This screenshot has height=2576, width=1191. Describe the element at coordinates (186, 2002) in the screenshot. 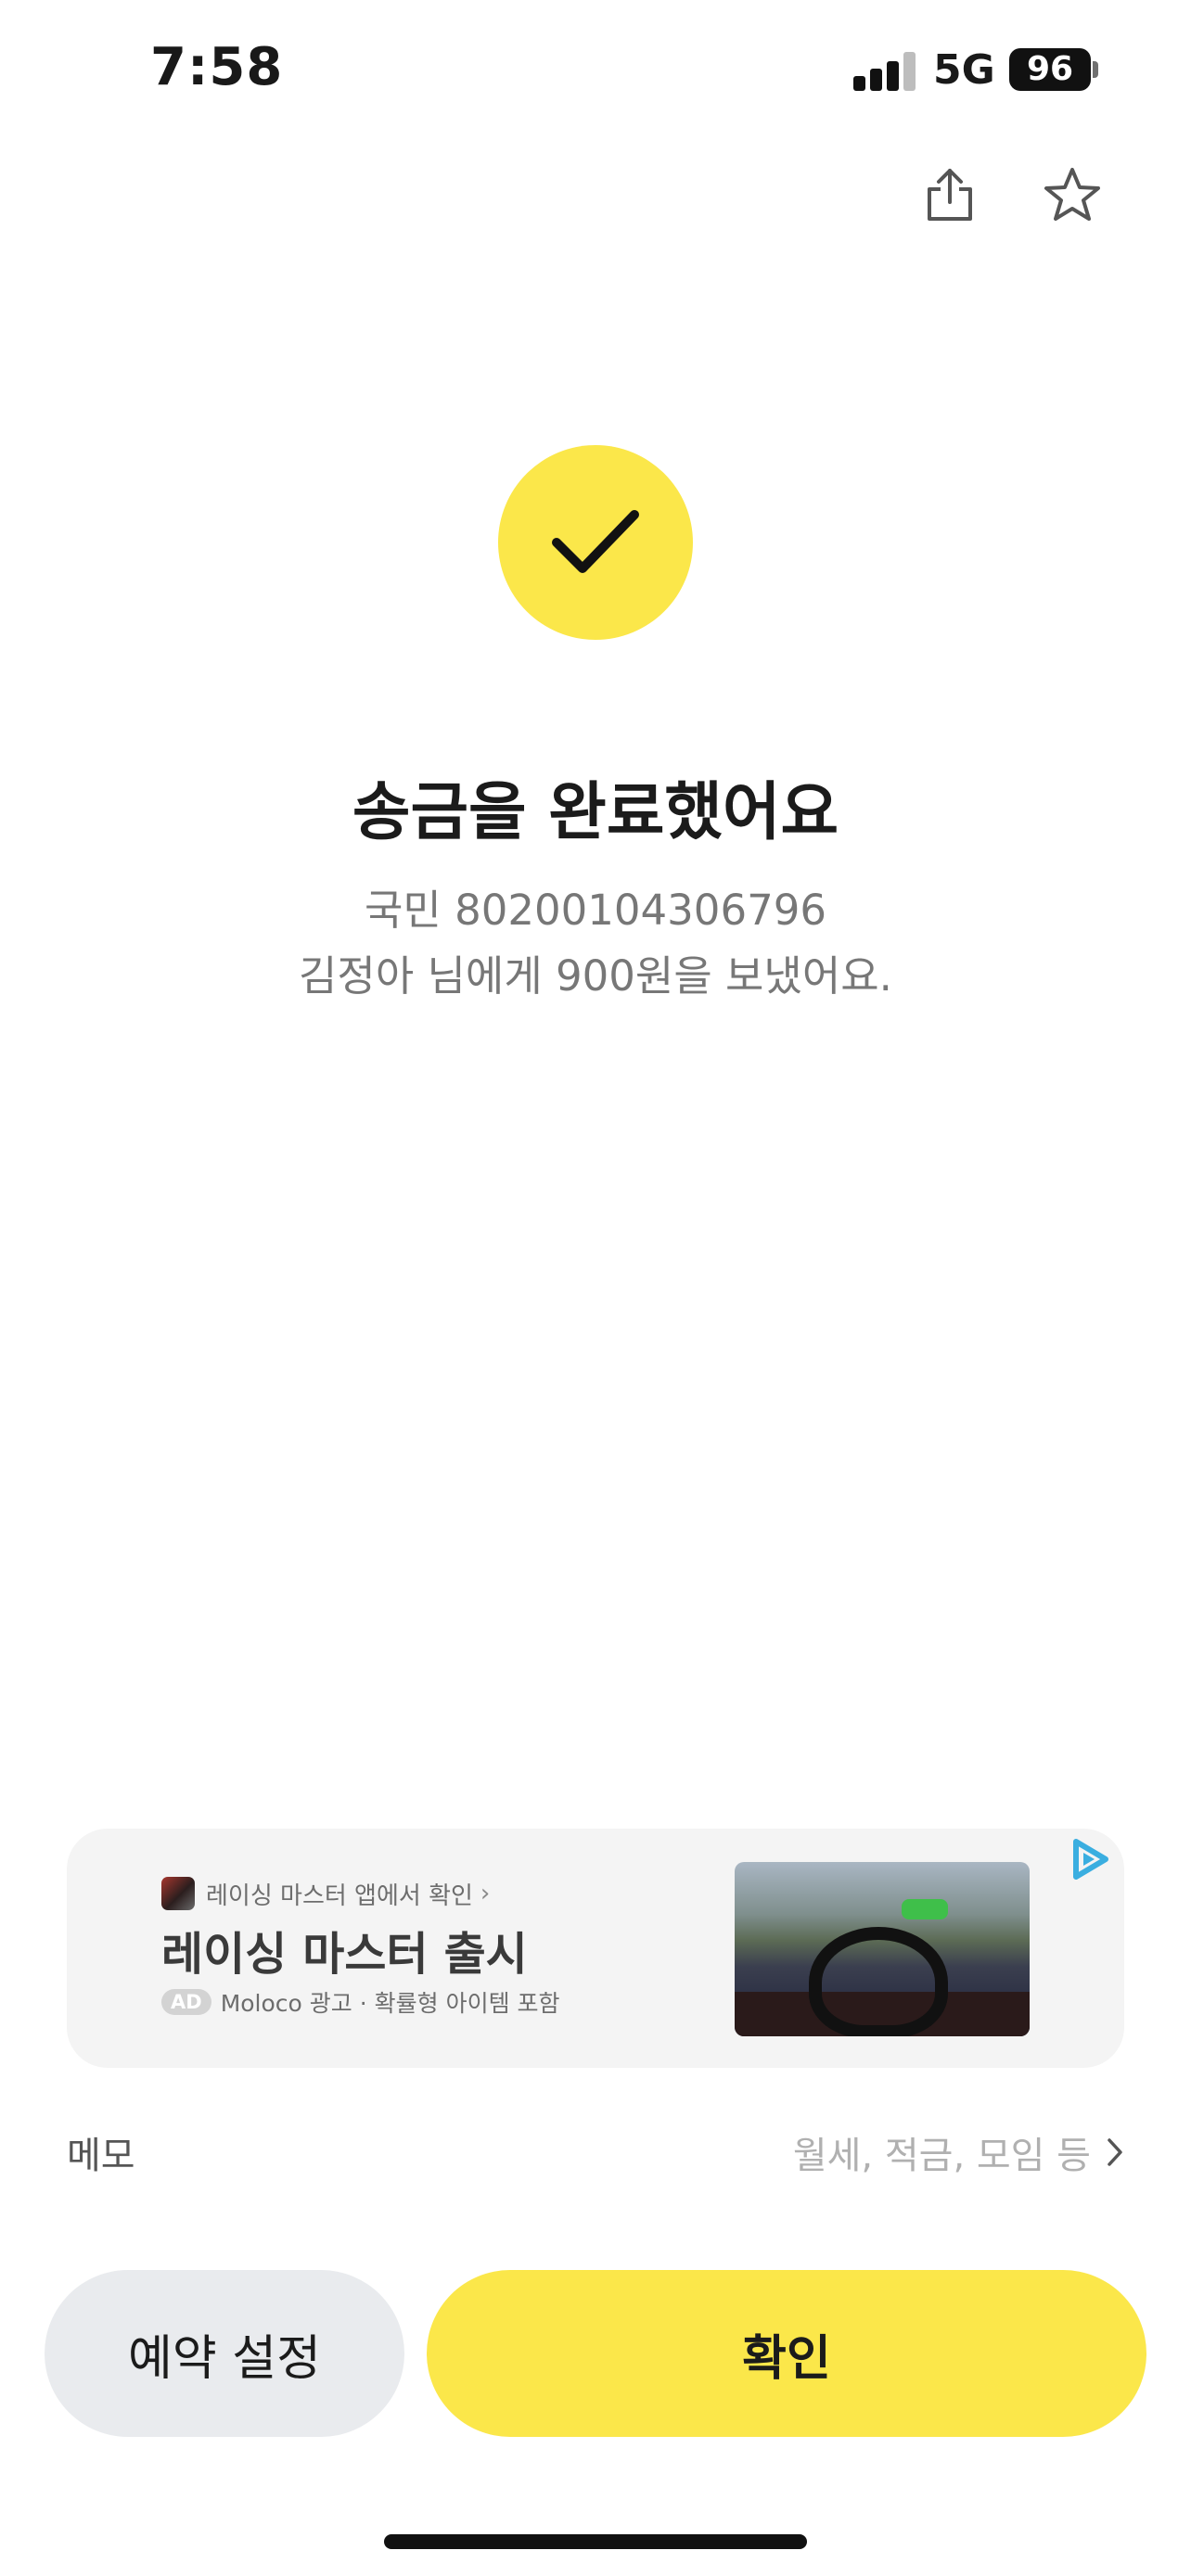

I see `ad-badge: AD` at that location.